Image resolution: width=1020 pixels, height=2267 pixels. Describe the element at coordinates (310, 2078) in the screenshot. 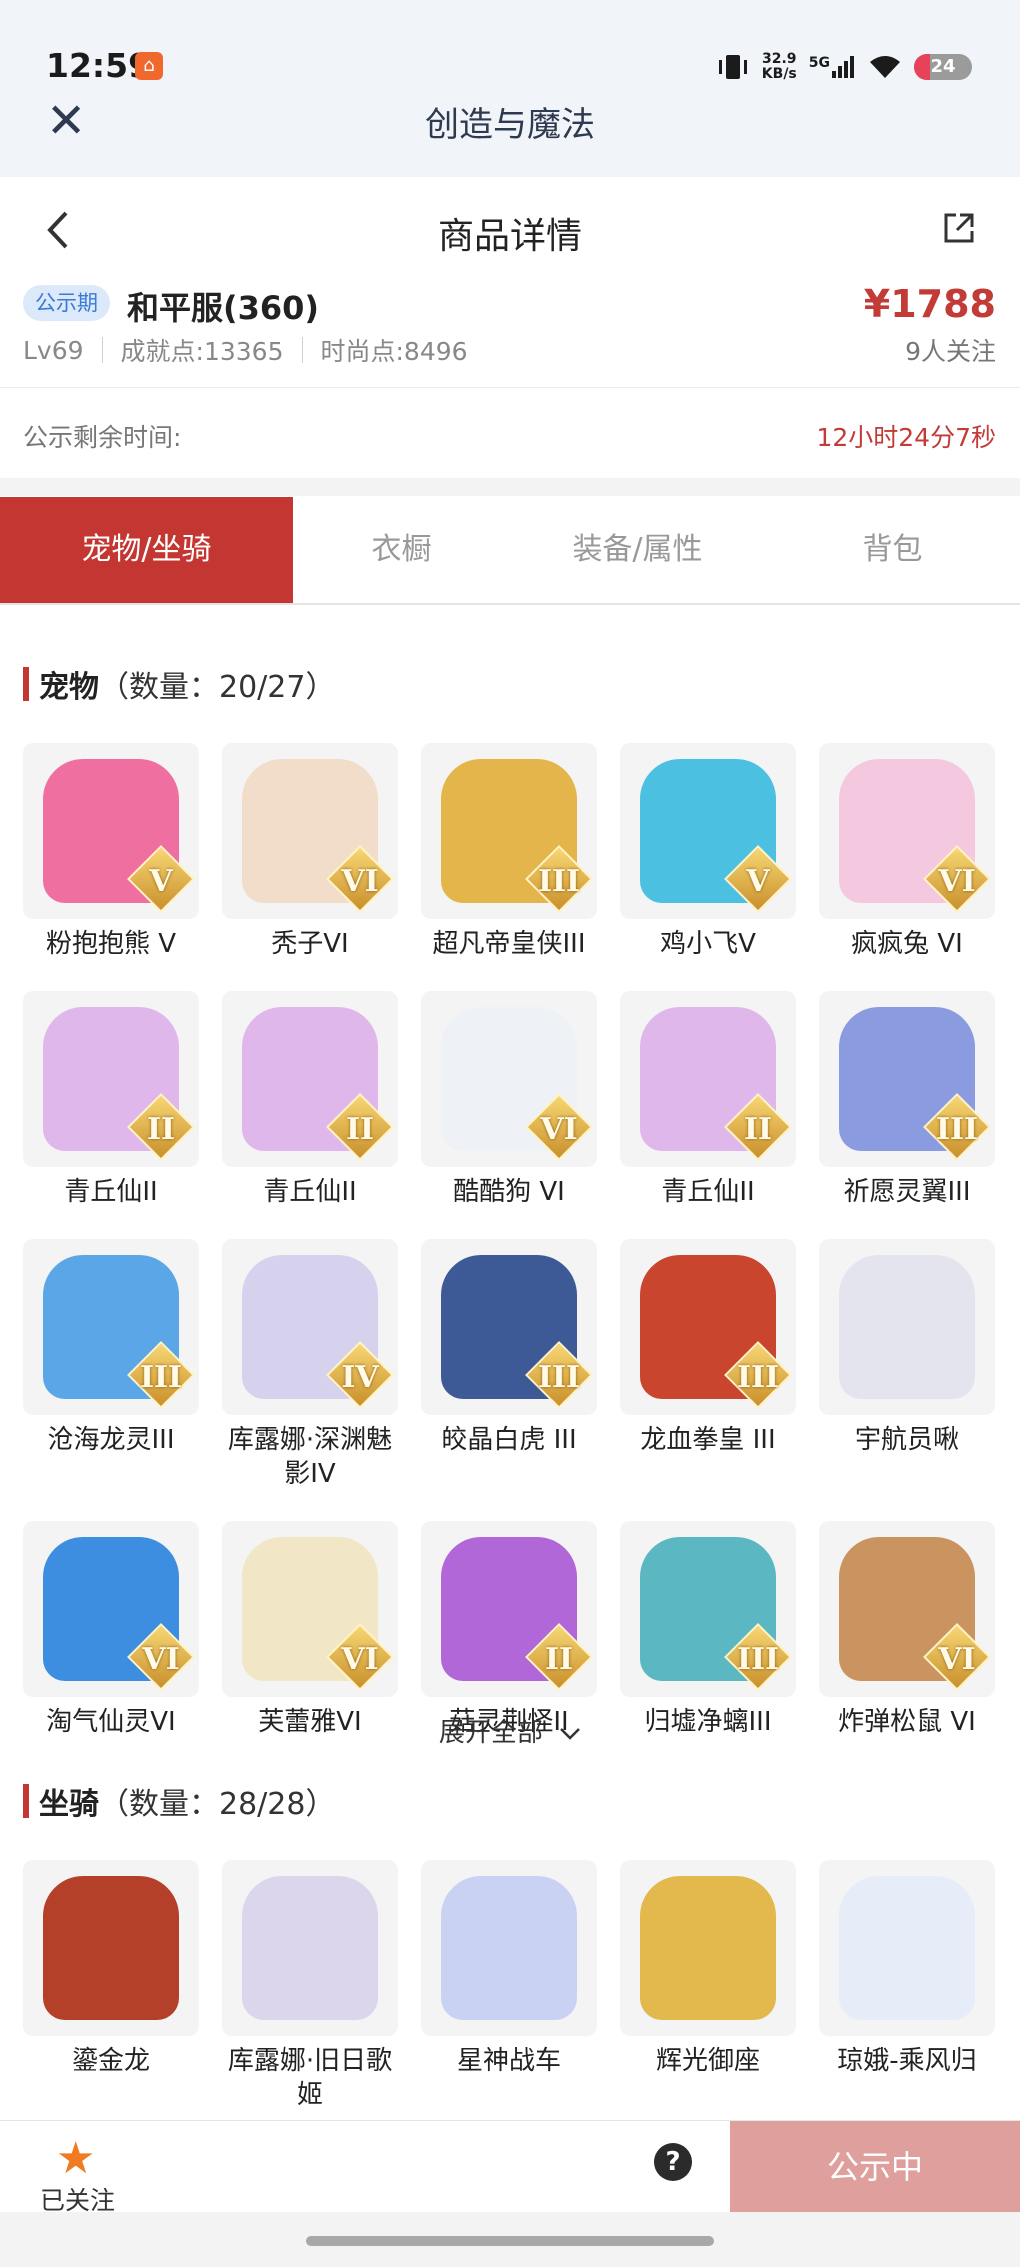

I see `mount-item-label: 库露娜·旧日歌姬` at that location.